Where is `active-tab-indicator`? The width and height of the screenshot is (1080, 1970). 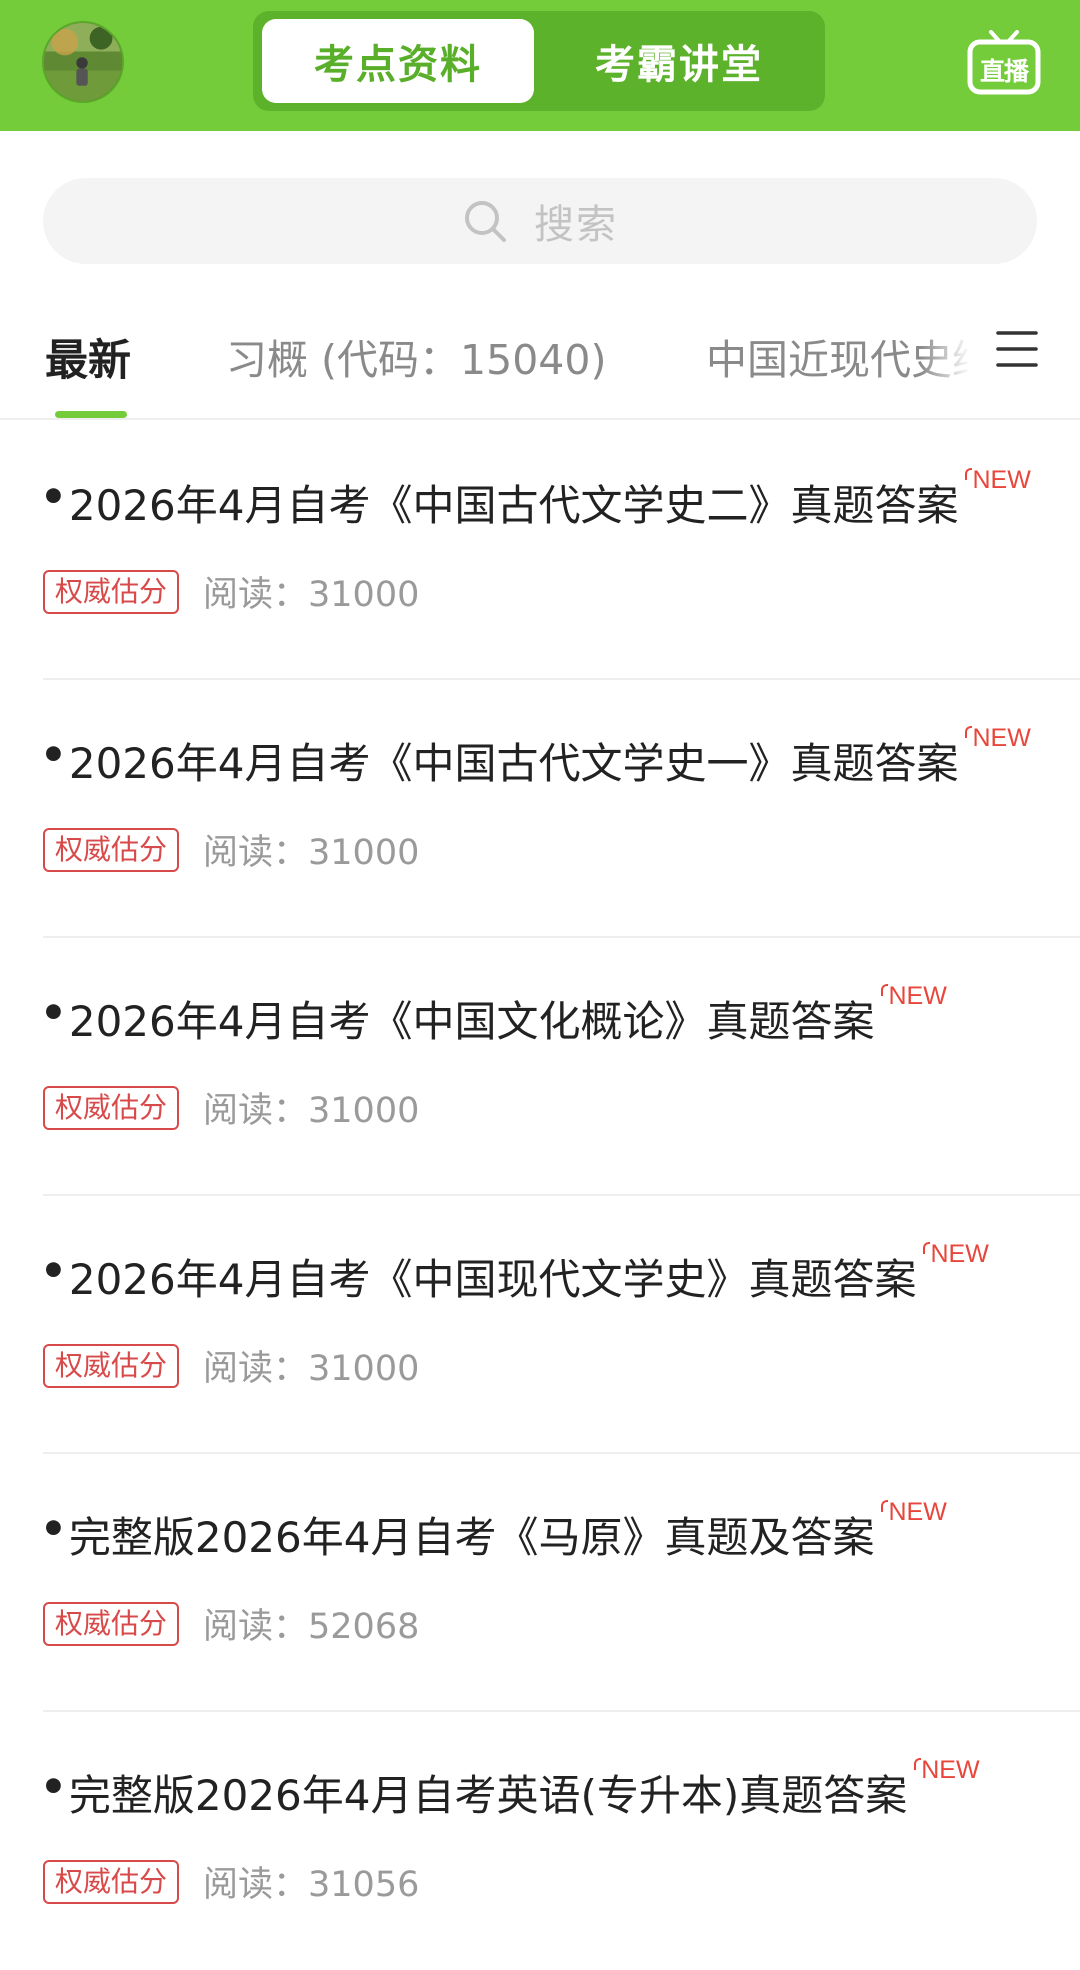
active-tab-indicator is located at coordinates (91, 414).